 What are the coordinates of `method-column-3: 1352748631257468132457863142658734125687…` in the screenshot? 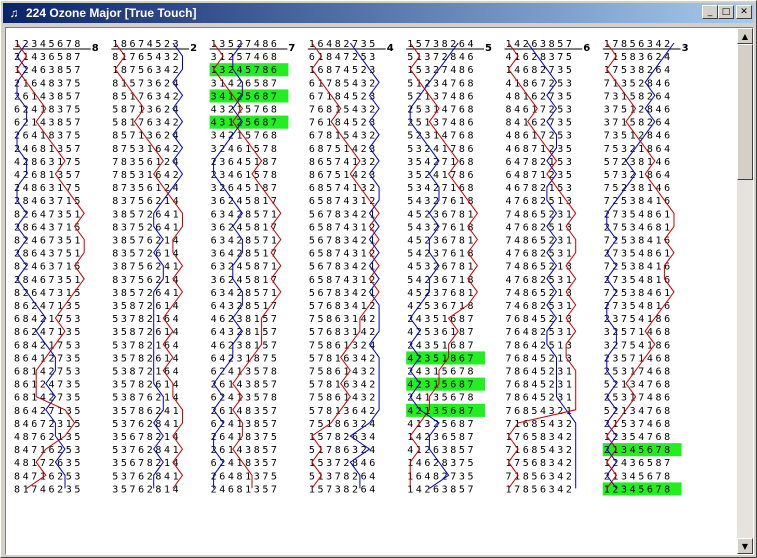 It's located at (252, 267).